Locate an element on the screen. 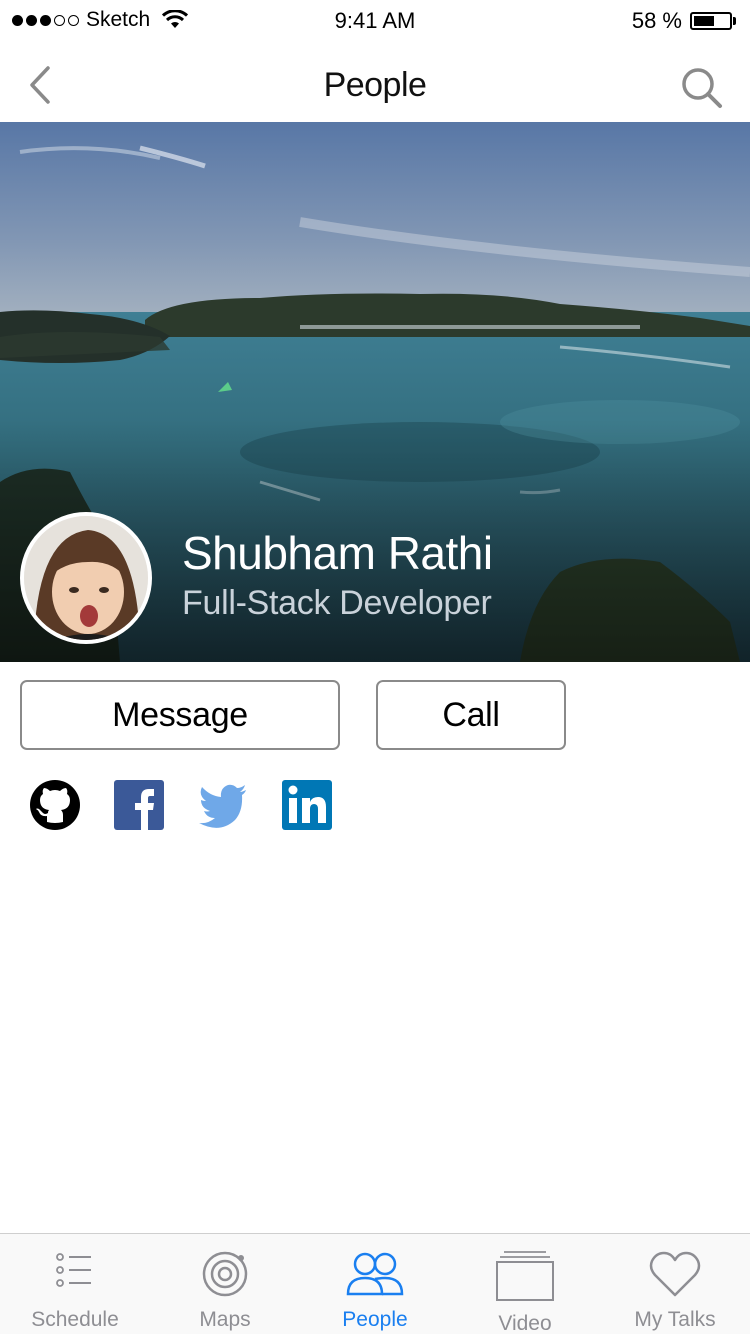 The image size is (750, 1336). avatar-portrait is located at coordinates (86, 578).